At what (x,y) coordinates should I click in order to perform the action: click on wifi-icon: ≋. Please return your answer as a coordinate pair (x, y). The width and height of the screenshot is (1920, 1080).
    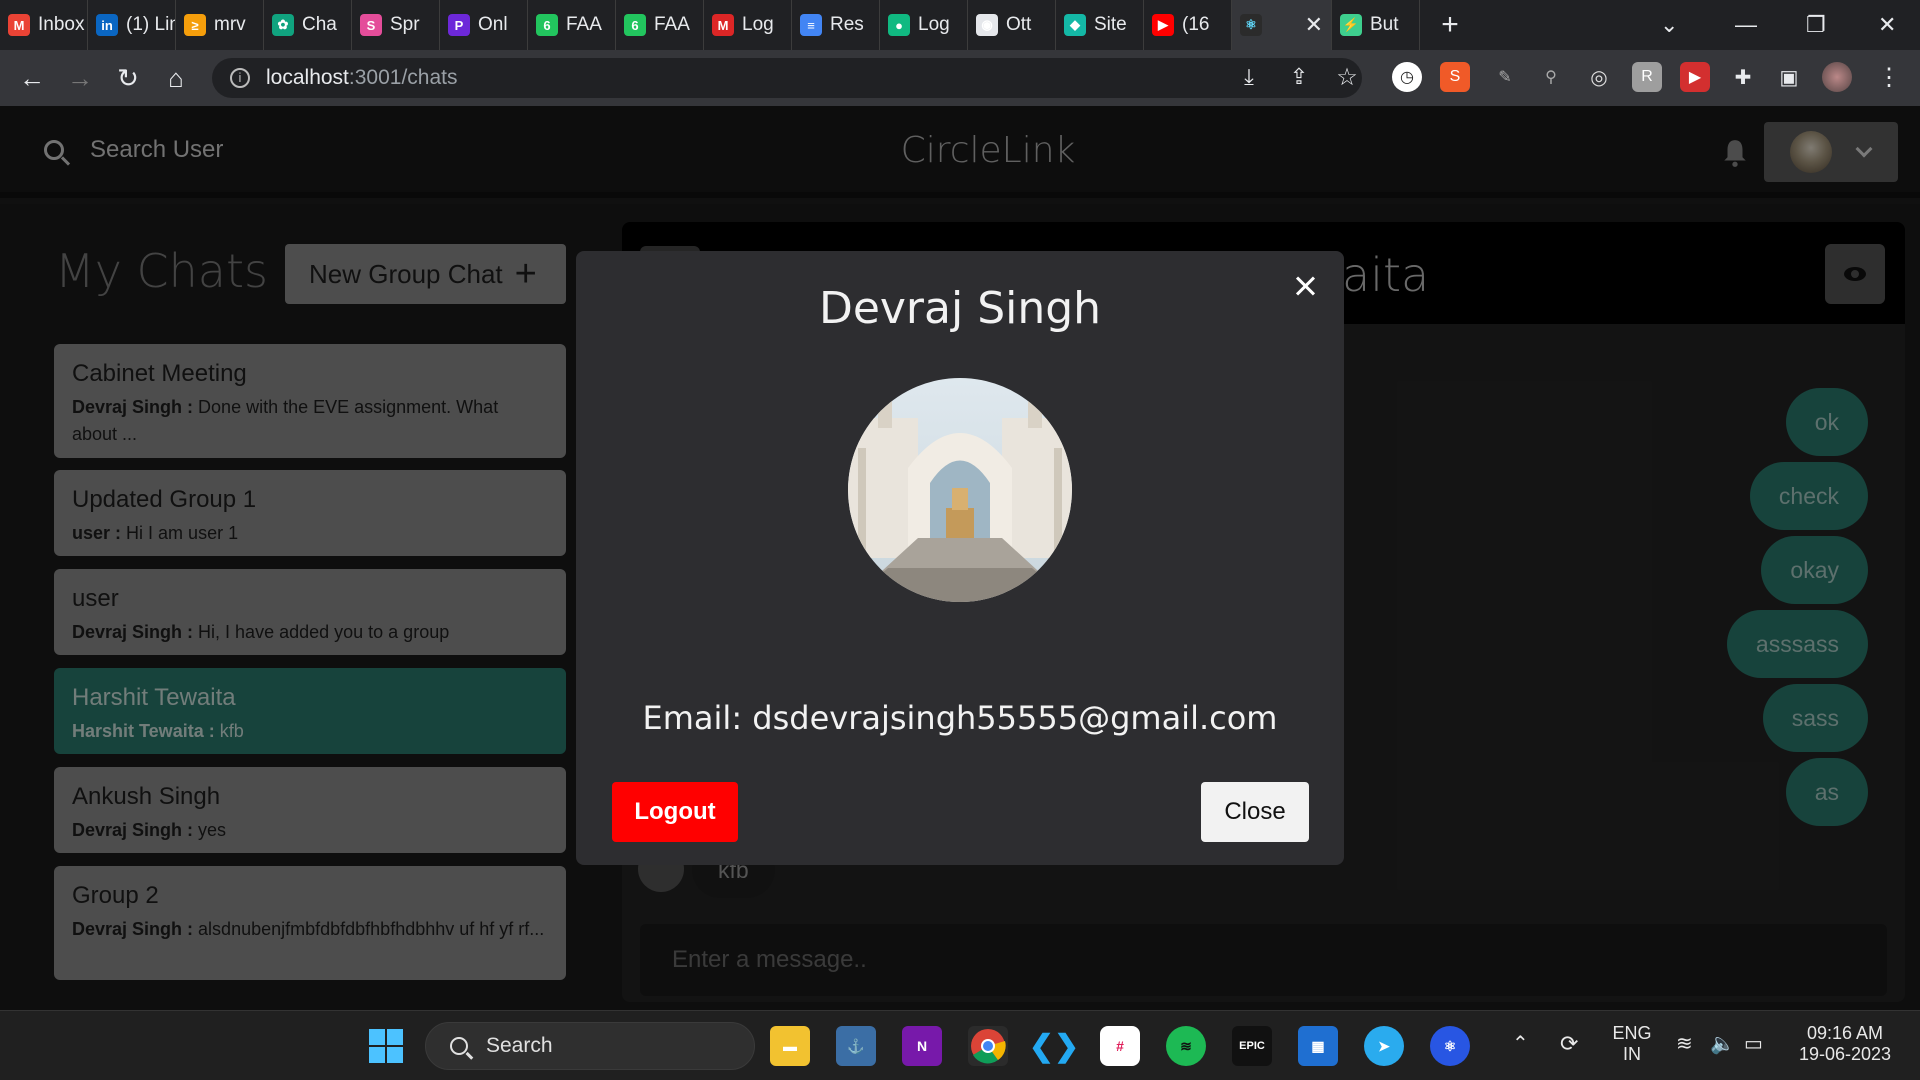
    Looking at the image, I should click on (1684, 1043).